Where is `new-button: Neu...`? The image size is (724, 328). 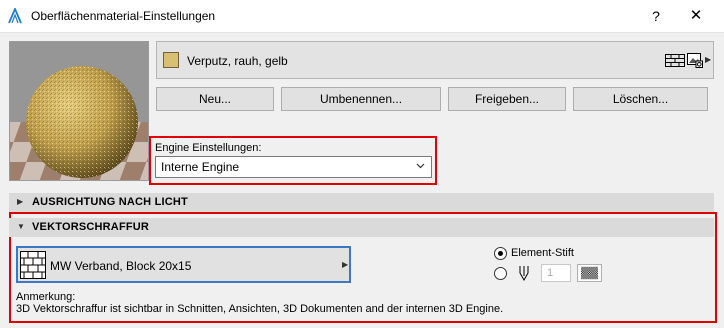
new-button: Neu... is located at coordinates (215, 99).